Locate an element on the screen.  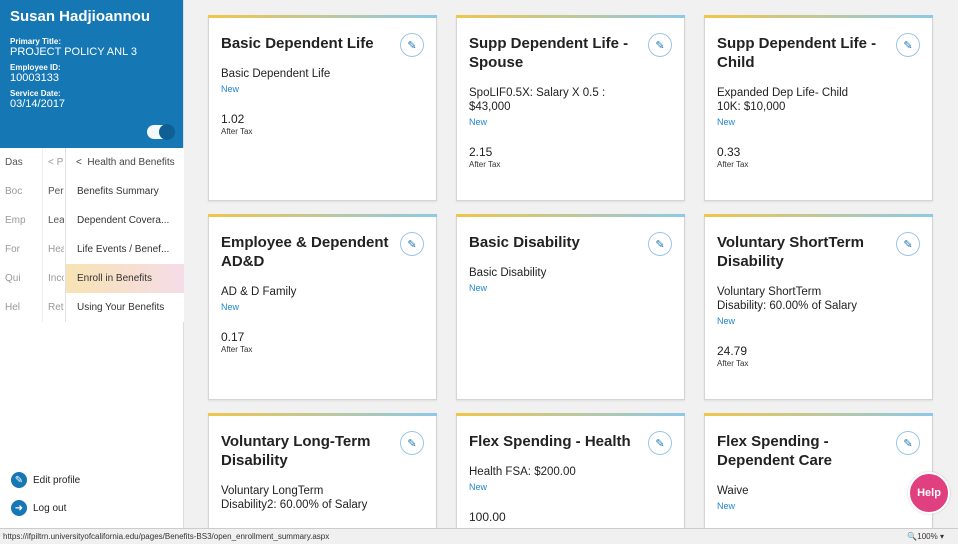
card-cost: 24.79 is located at coordinates (732, 351).